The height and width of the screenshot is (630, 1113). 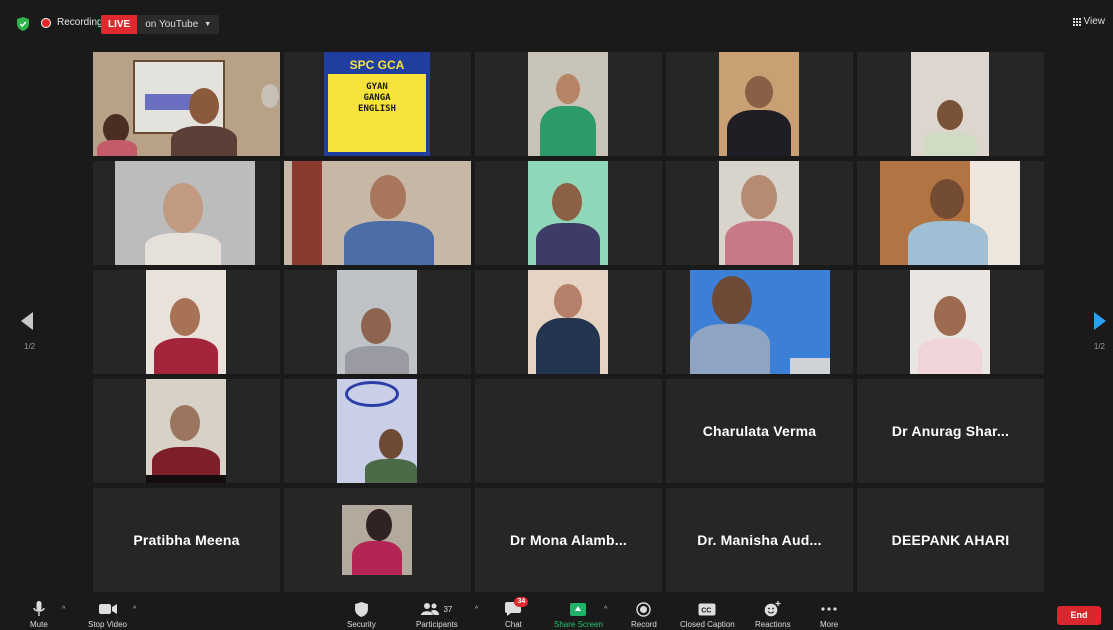 What do you see at coordinates (437, 624) in the screenshot?
I see `participants-label: Participants` at bounding box center [437, 624].